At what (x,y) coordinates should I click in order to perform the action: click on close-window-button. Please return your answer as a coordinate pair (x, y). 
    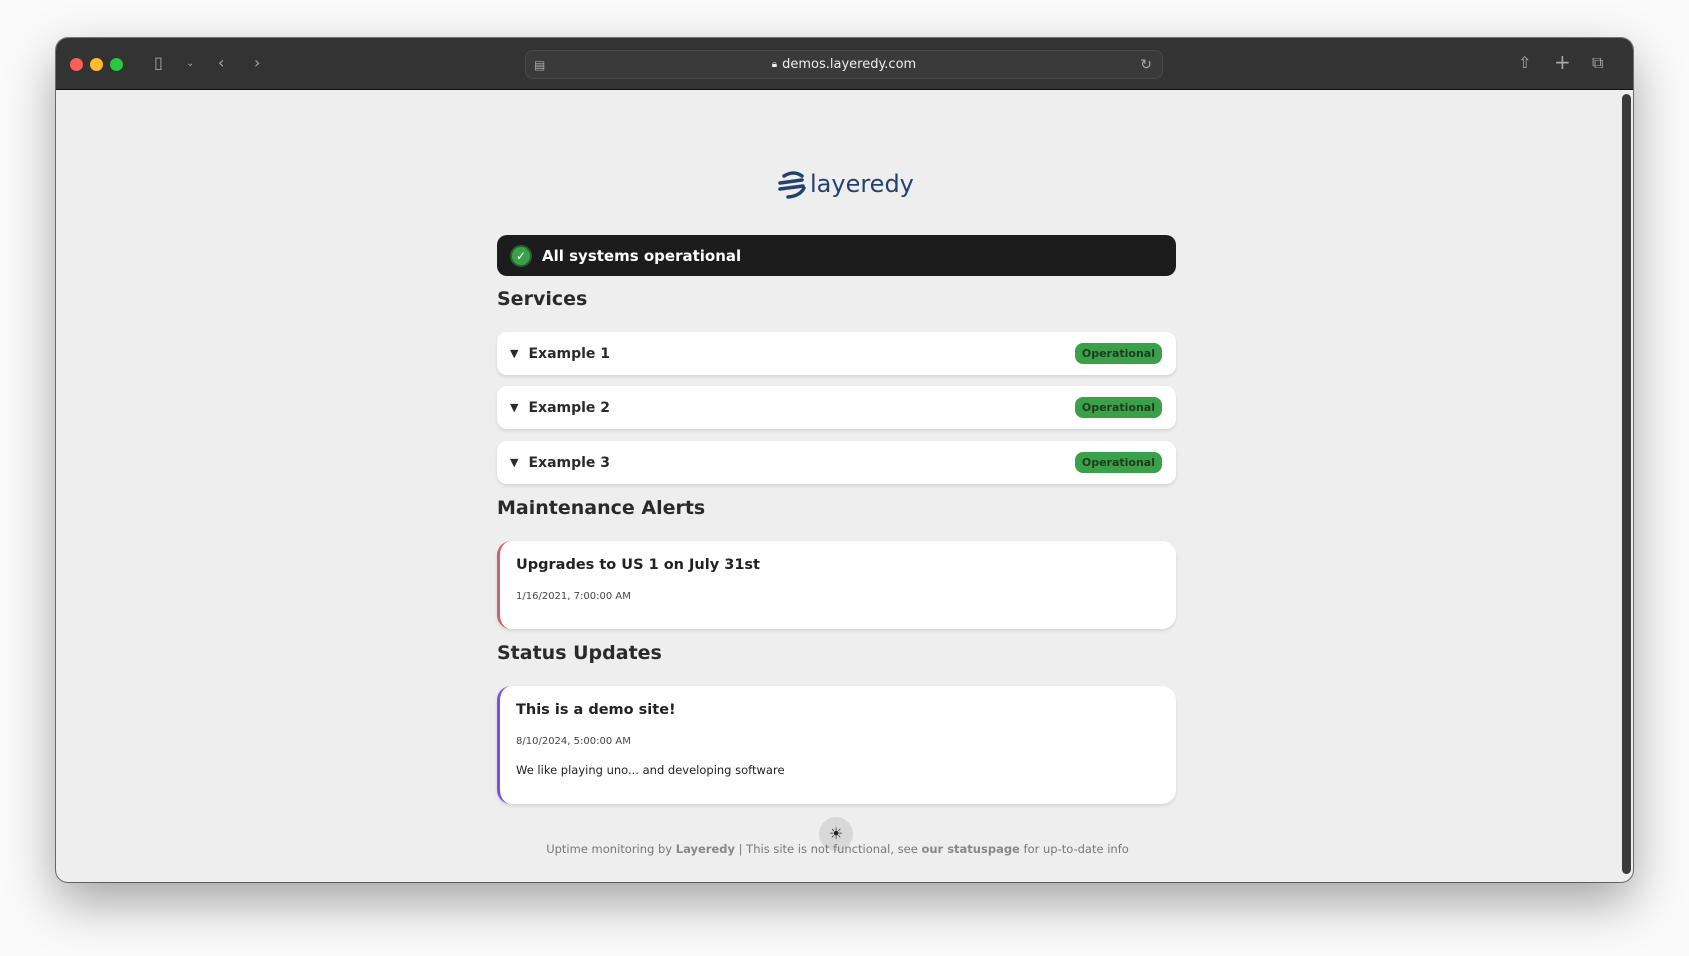
    Looking at the image, I should click on (76, 64).